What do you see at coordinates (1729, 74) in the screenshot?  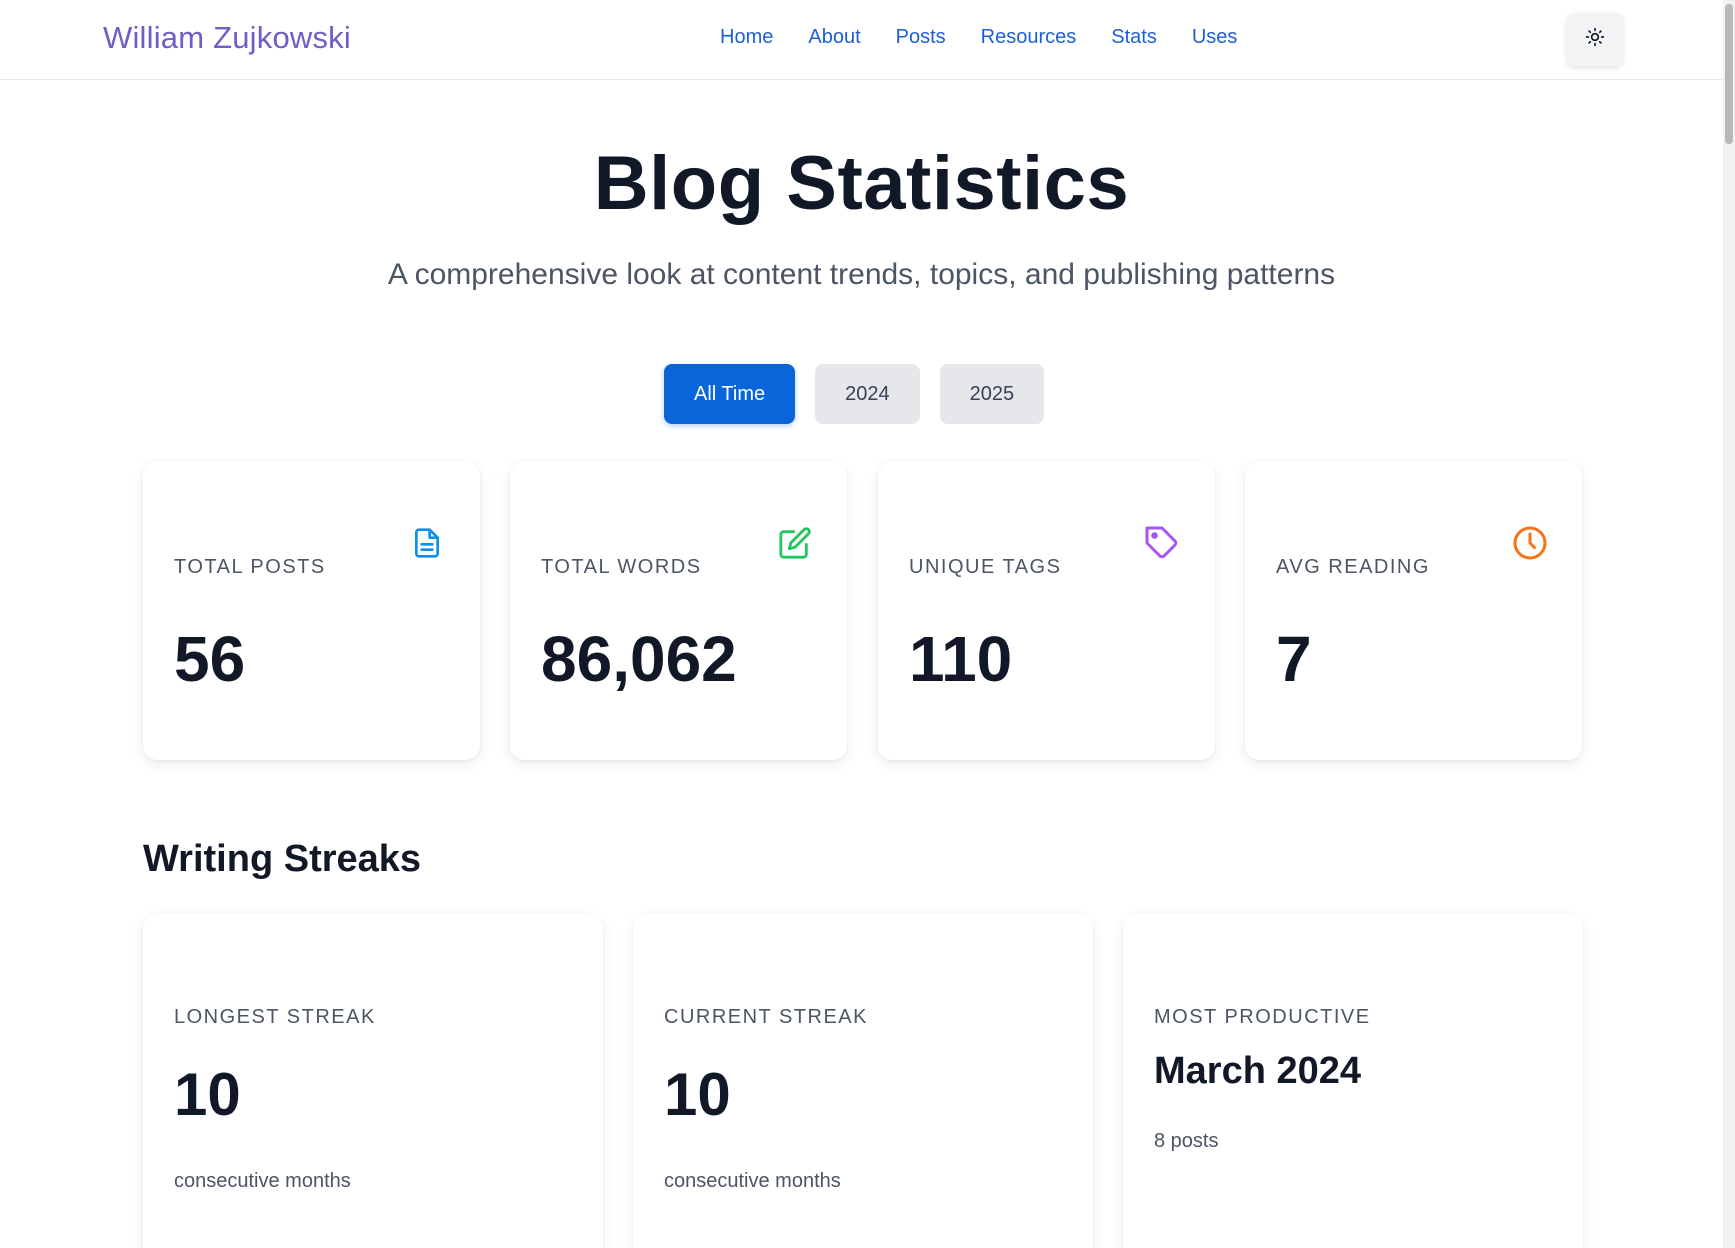 I see `scrollbar-thumb` at bounding box center [1729, 74].